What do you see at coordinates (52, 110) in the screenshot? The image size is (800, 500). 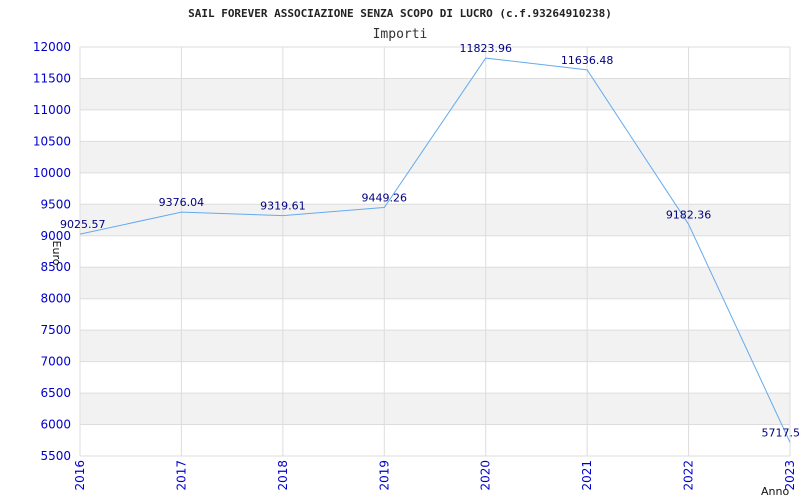 I see `y-tick-label: 11000` at bounding box center [52, 110].